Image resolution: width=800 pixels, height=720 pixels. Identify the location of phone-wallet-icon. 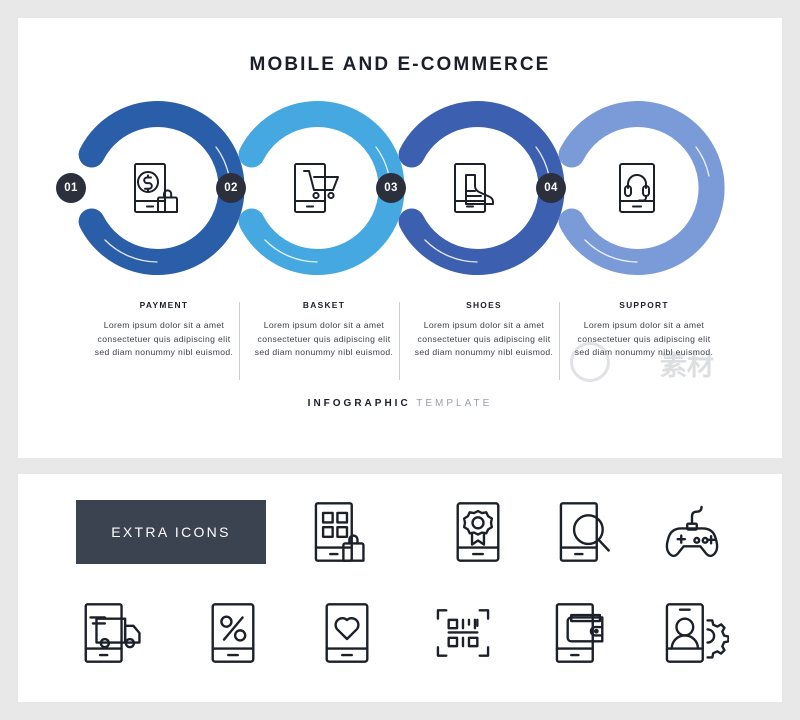
(582, 633).